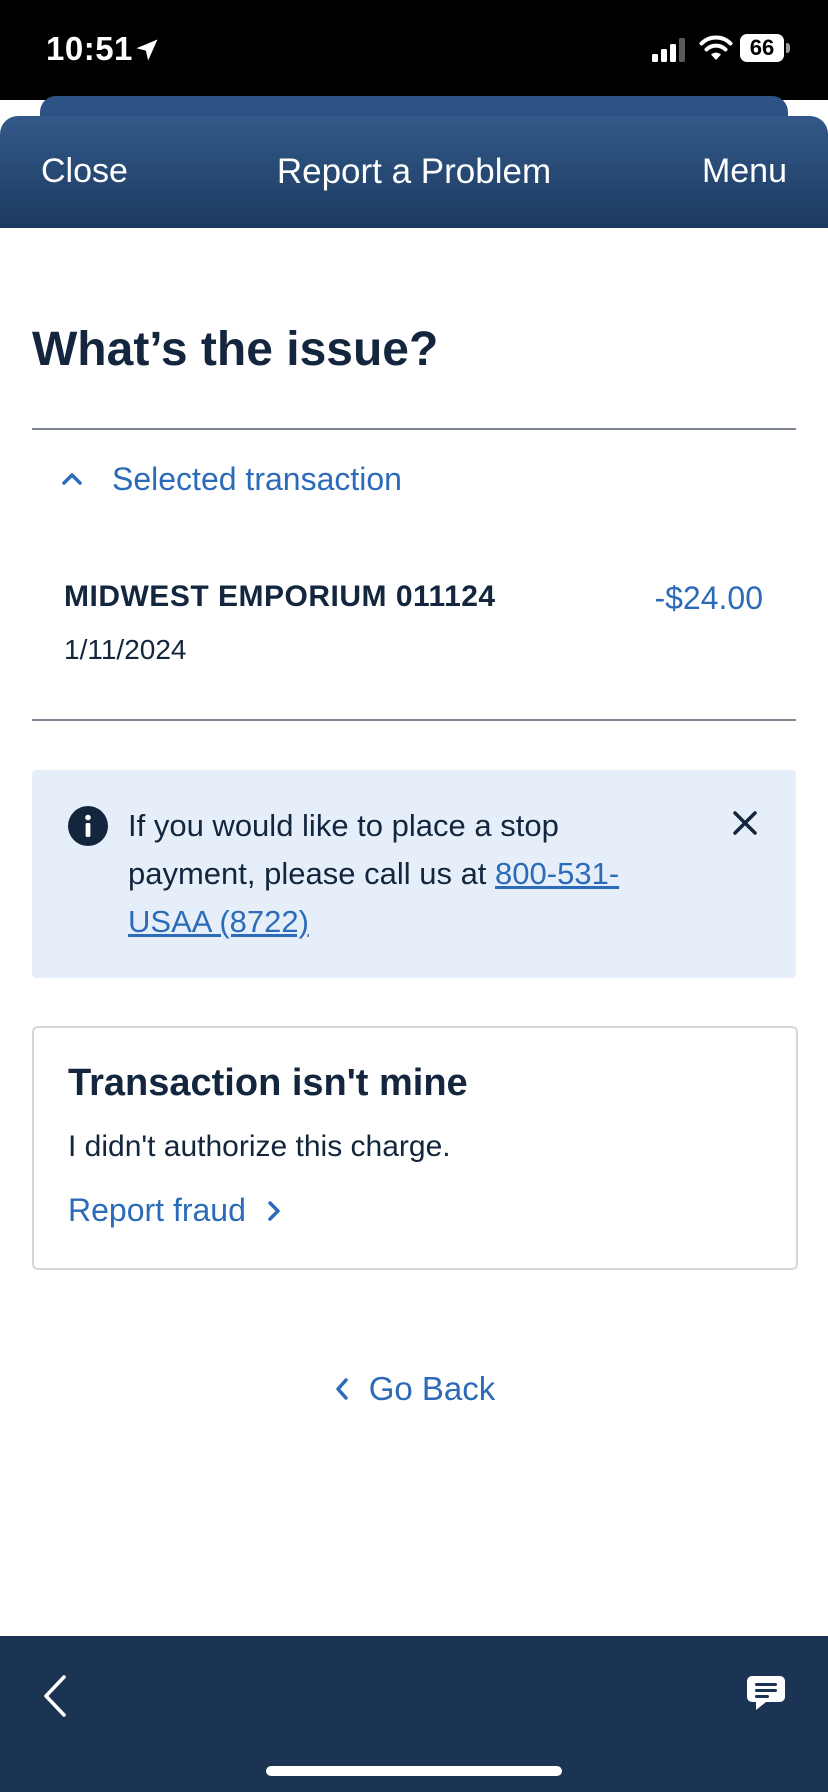 The width and height of the screenshot is (828, 1792). What do you see at coordinates (668, 50) in the screenshot?
I see `cellular-signal-icon` at bounding box center [668, 50].